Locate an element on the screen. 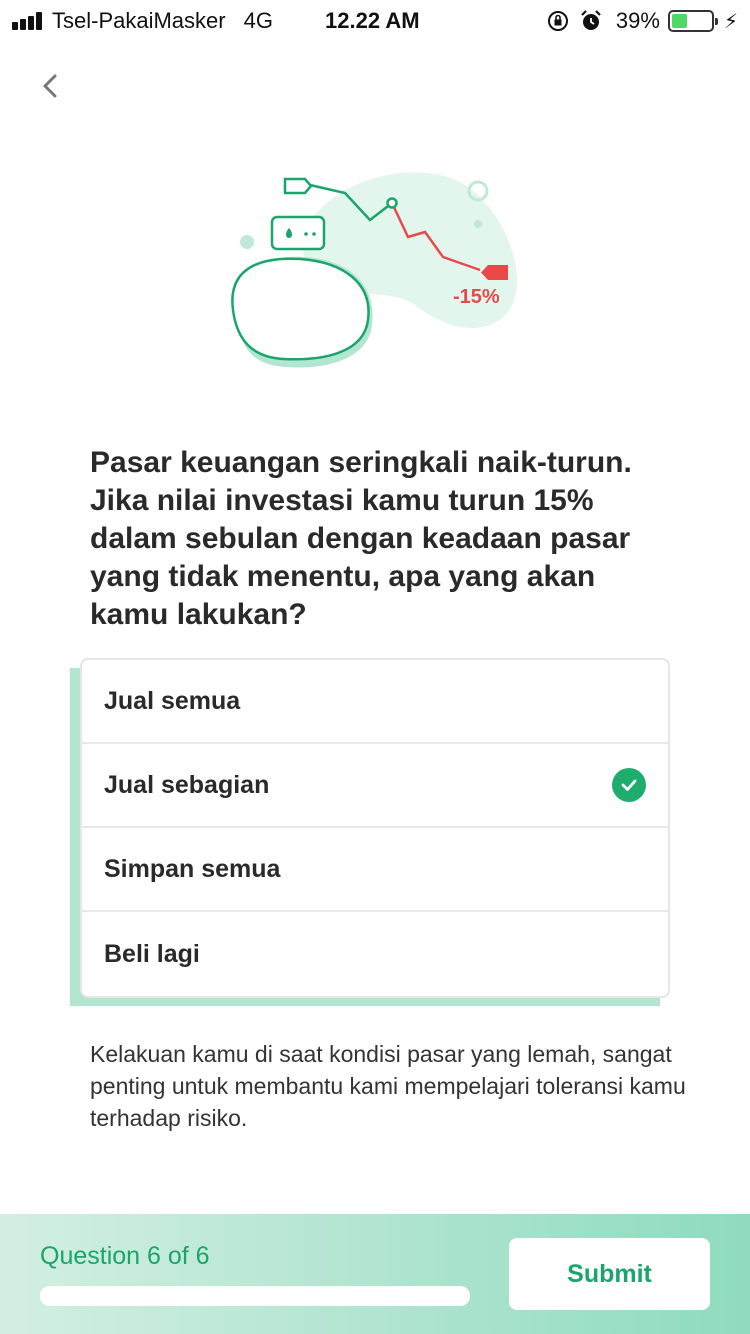 The image size is (750, 1334). option-label: Jual sebagian is located at coordinates (187, 784).